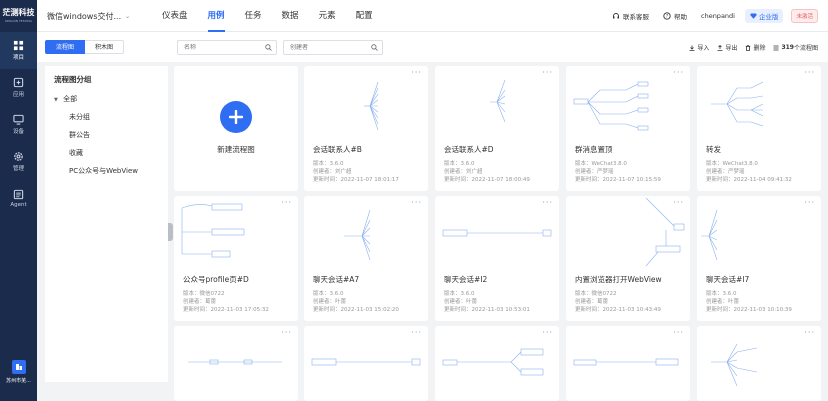 The width and height of the screenshot is (828, 401). I want to click on panel-collapse-handle, so click(170, 232).